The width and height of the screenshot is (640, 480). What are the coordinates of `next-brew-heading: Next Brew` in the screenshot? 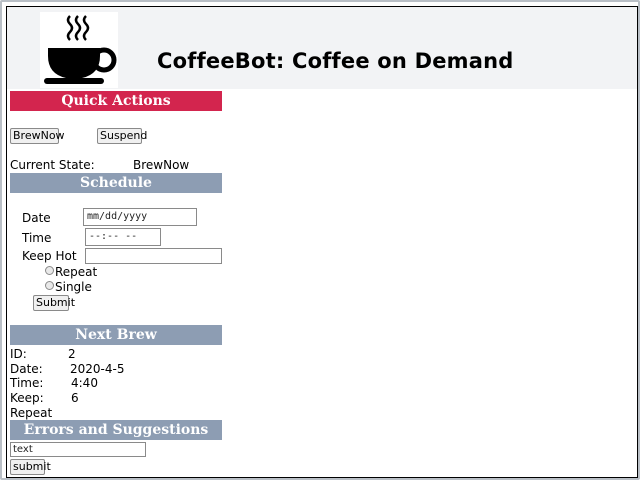 It's located at (116, 335).